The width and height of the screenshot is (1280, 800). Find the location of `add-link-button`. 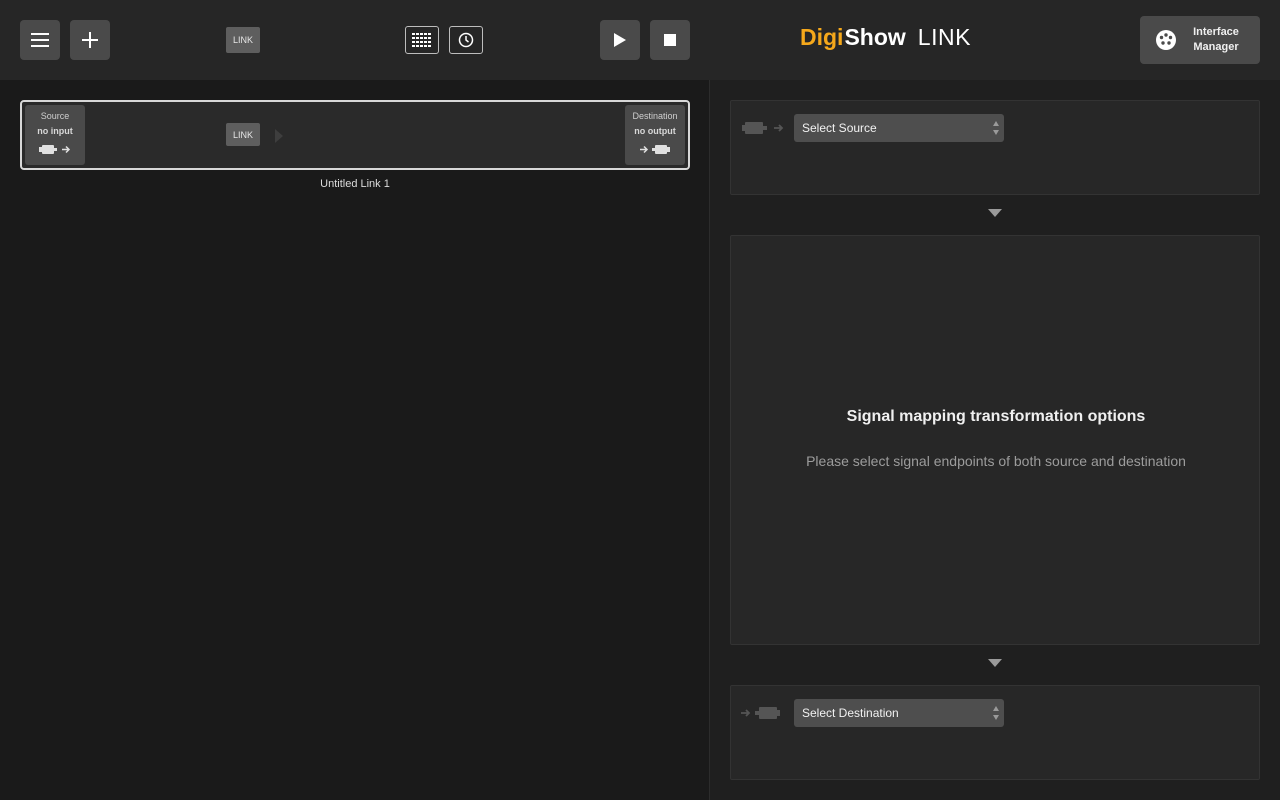

add-link-button is located at coordinates (90, 40).